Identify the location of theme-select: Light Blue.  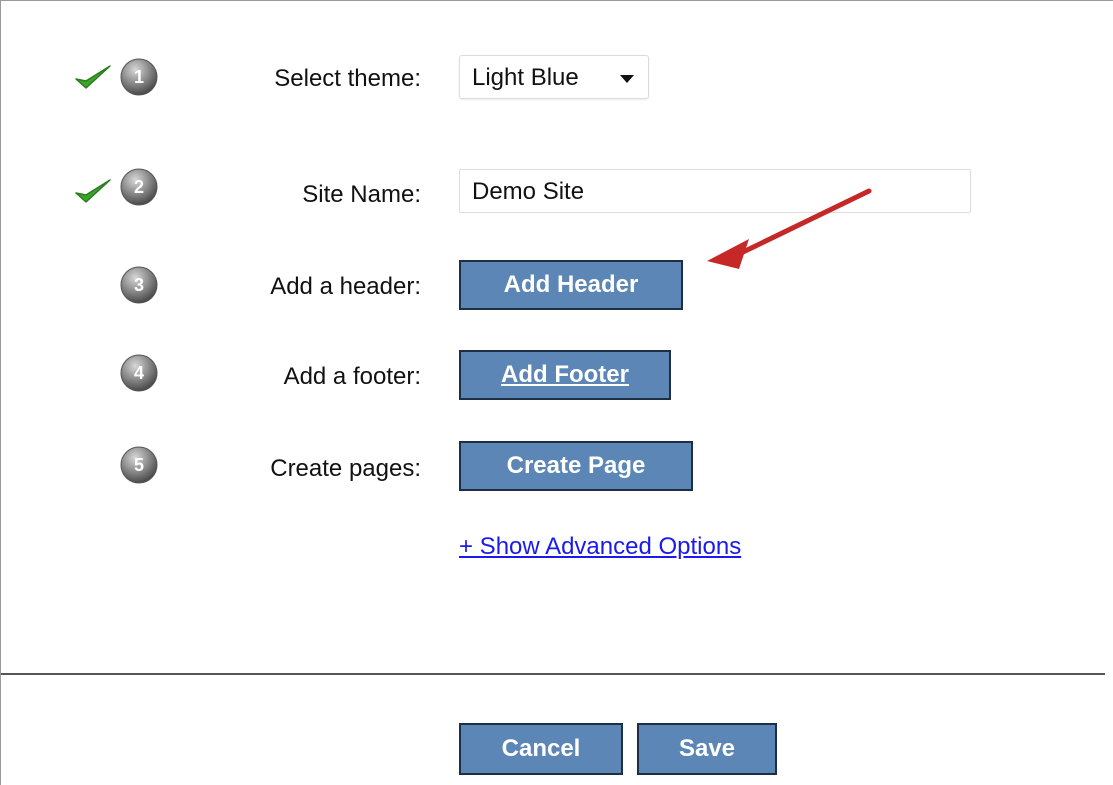
(554, 77).